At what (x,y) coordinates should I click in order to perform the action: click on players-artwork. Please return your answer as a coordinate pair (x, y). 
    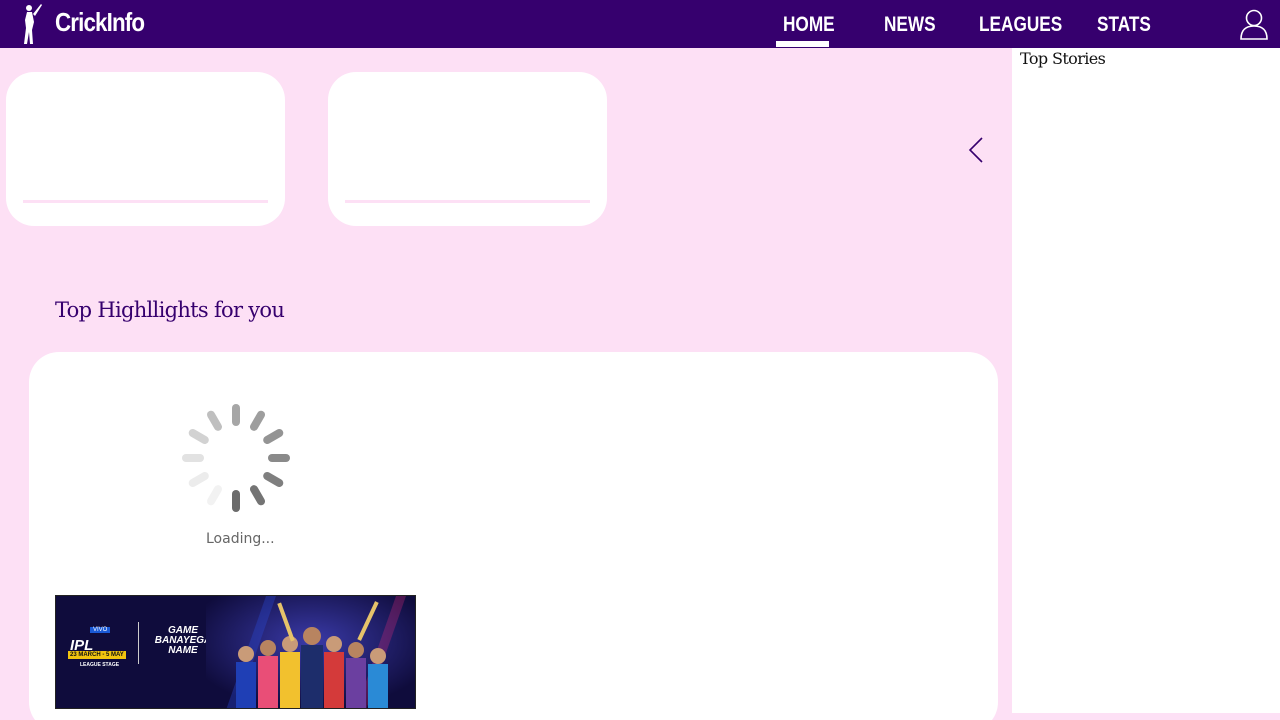
    Looking at the image, I should click on (310, 652).